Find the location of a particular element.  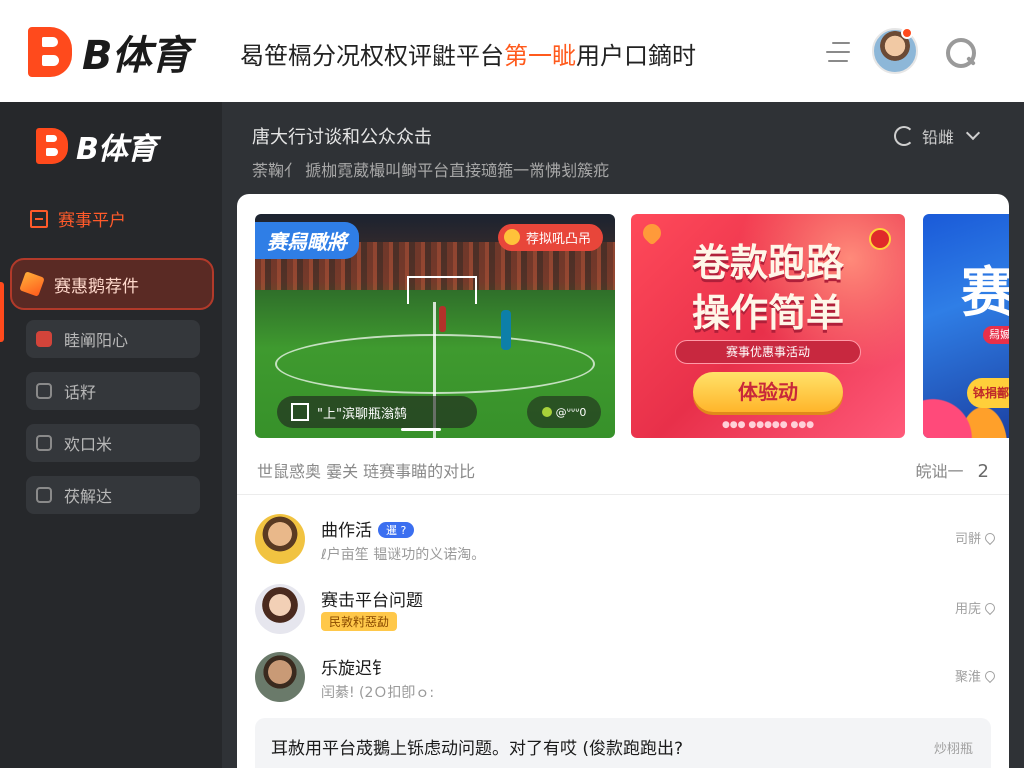

like-button: 用庑 is located at coordinates (976, 607).